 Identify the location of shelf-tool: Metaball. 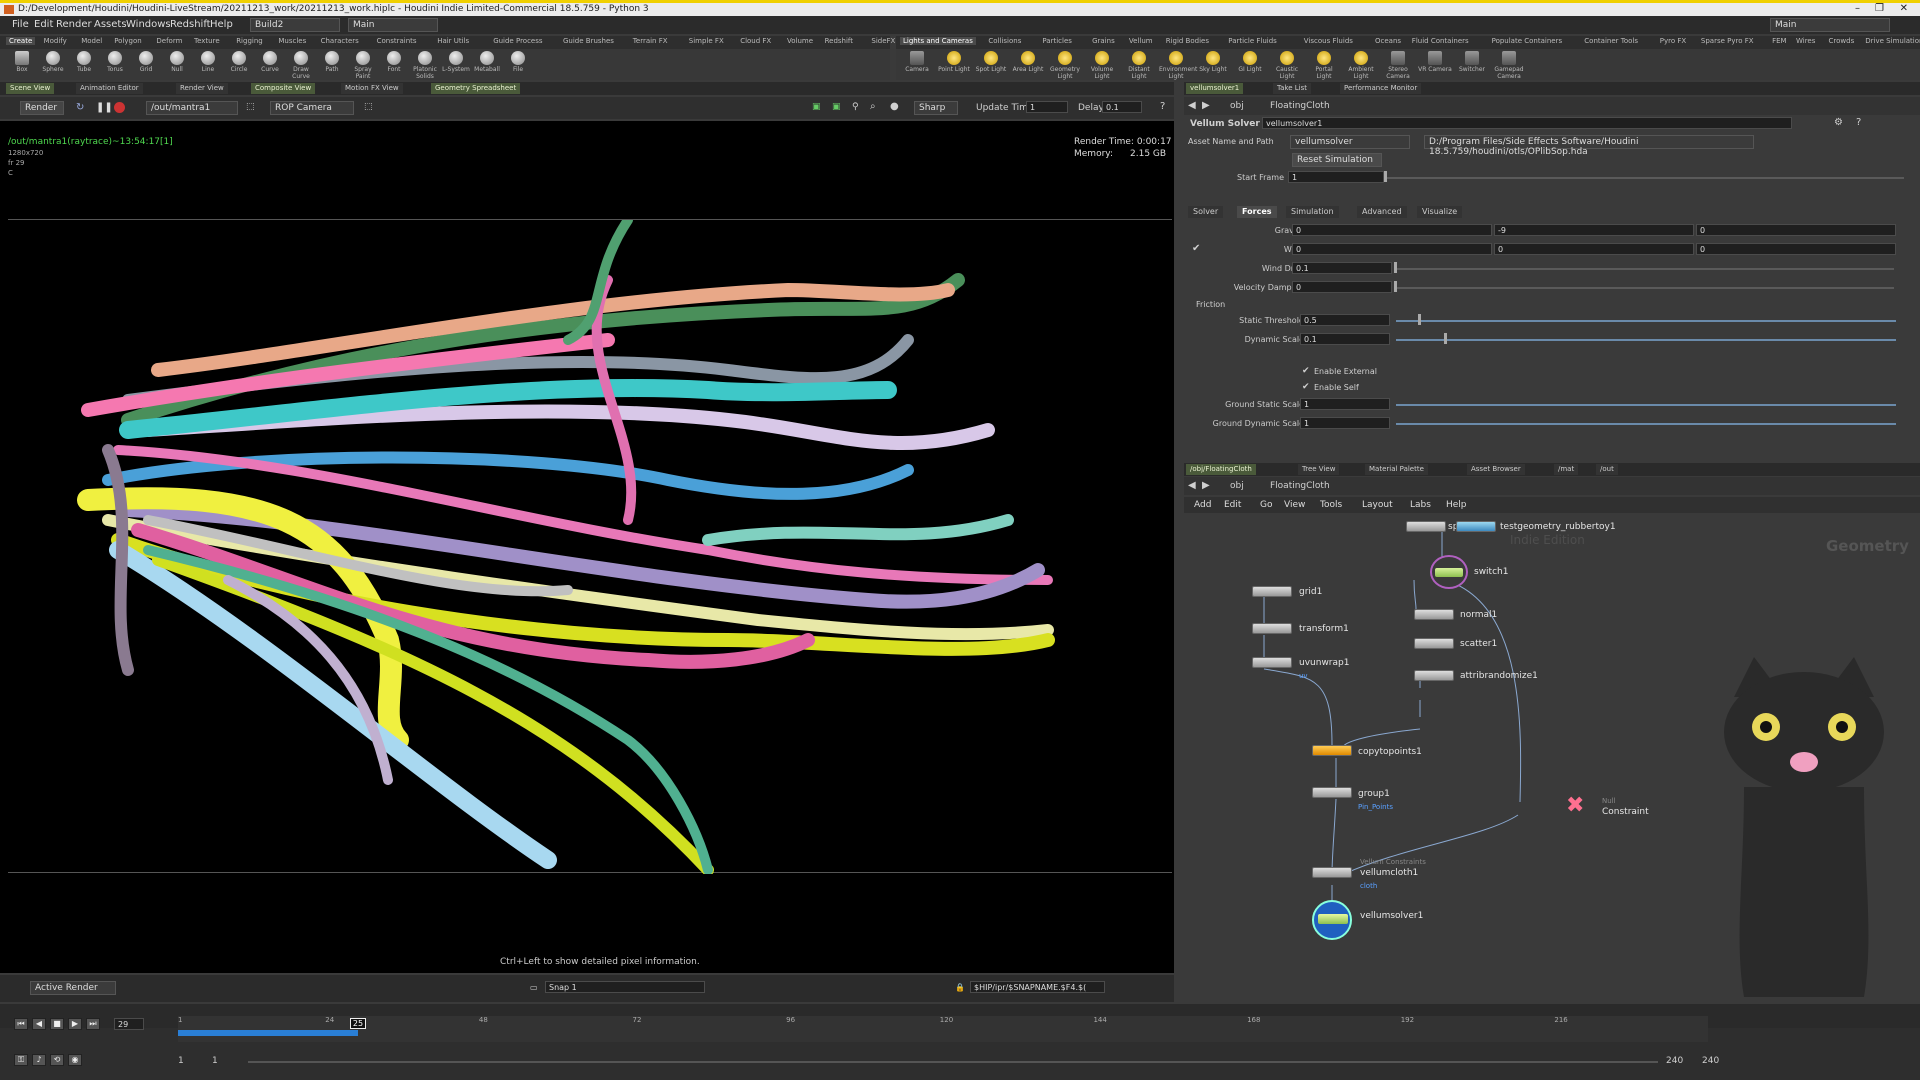
(487, 61).